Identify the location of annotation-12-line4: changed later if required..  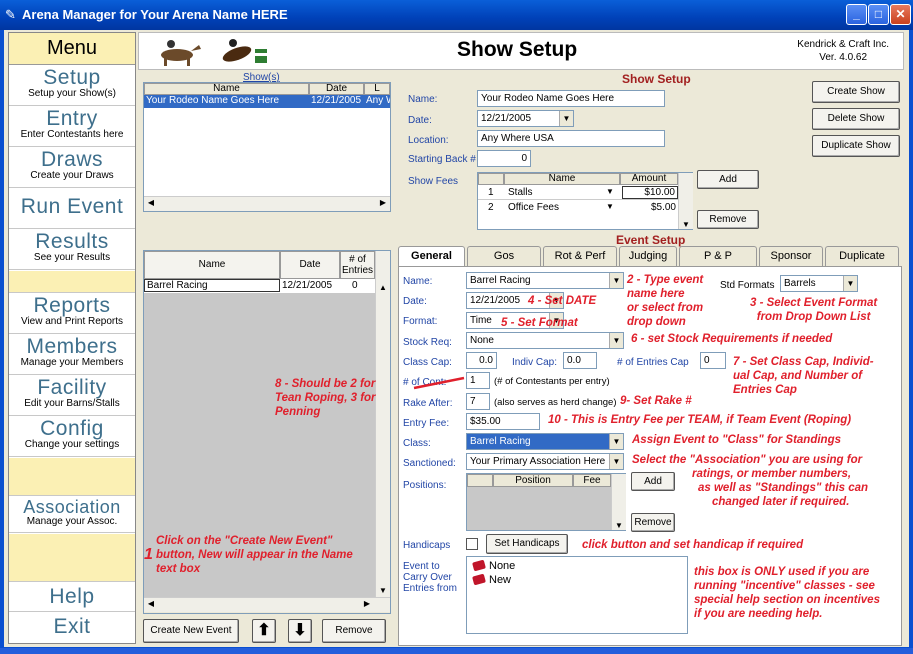
(781, 502).